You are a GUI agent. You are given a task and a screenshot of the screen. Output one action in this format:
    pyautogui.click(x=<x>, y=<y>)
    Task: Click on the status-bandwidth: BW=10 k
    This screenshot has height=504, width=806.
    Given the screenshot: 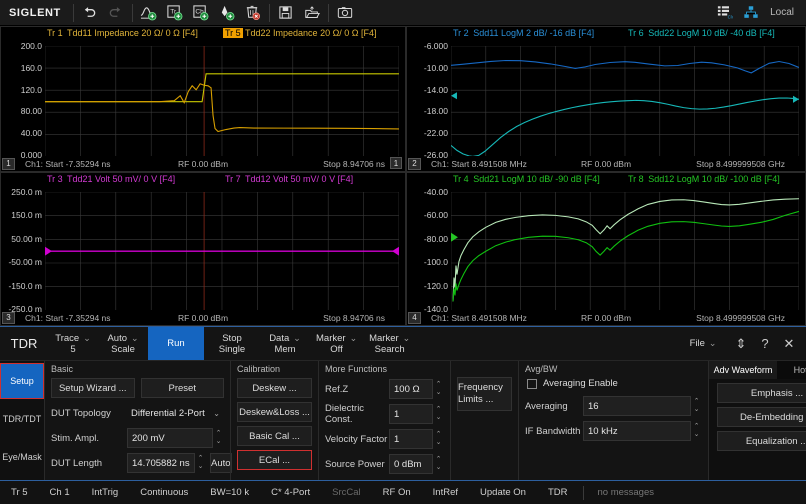 What is the action you would take?
    pyautogui.click(x=229, y=492)
    